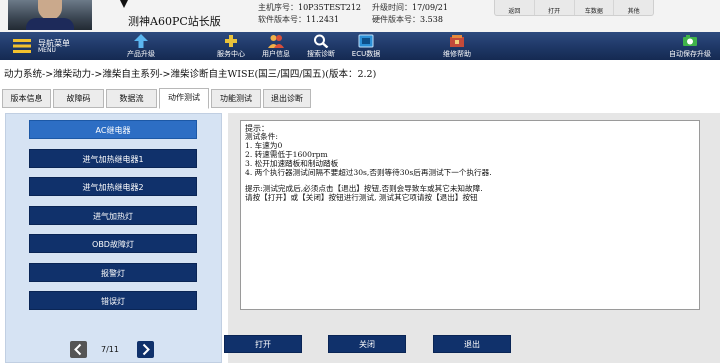 This screenshot has width=720, height=363. I want to click on tab-data-stream: 数据流, so click(131, 98).